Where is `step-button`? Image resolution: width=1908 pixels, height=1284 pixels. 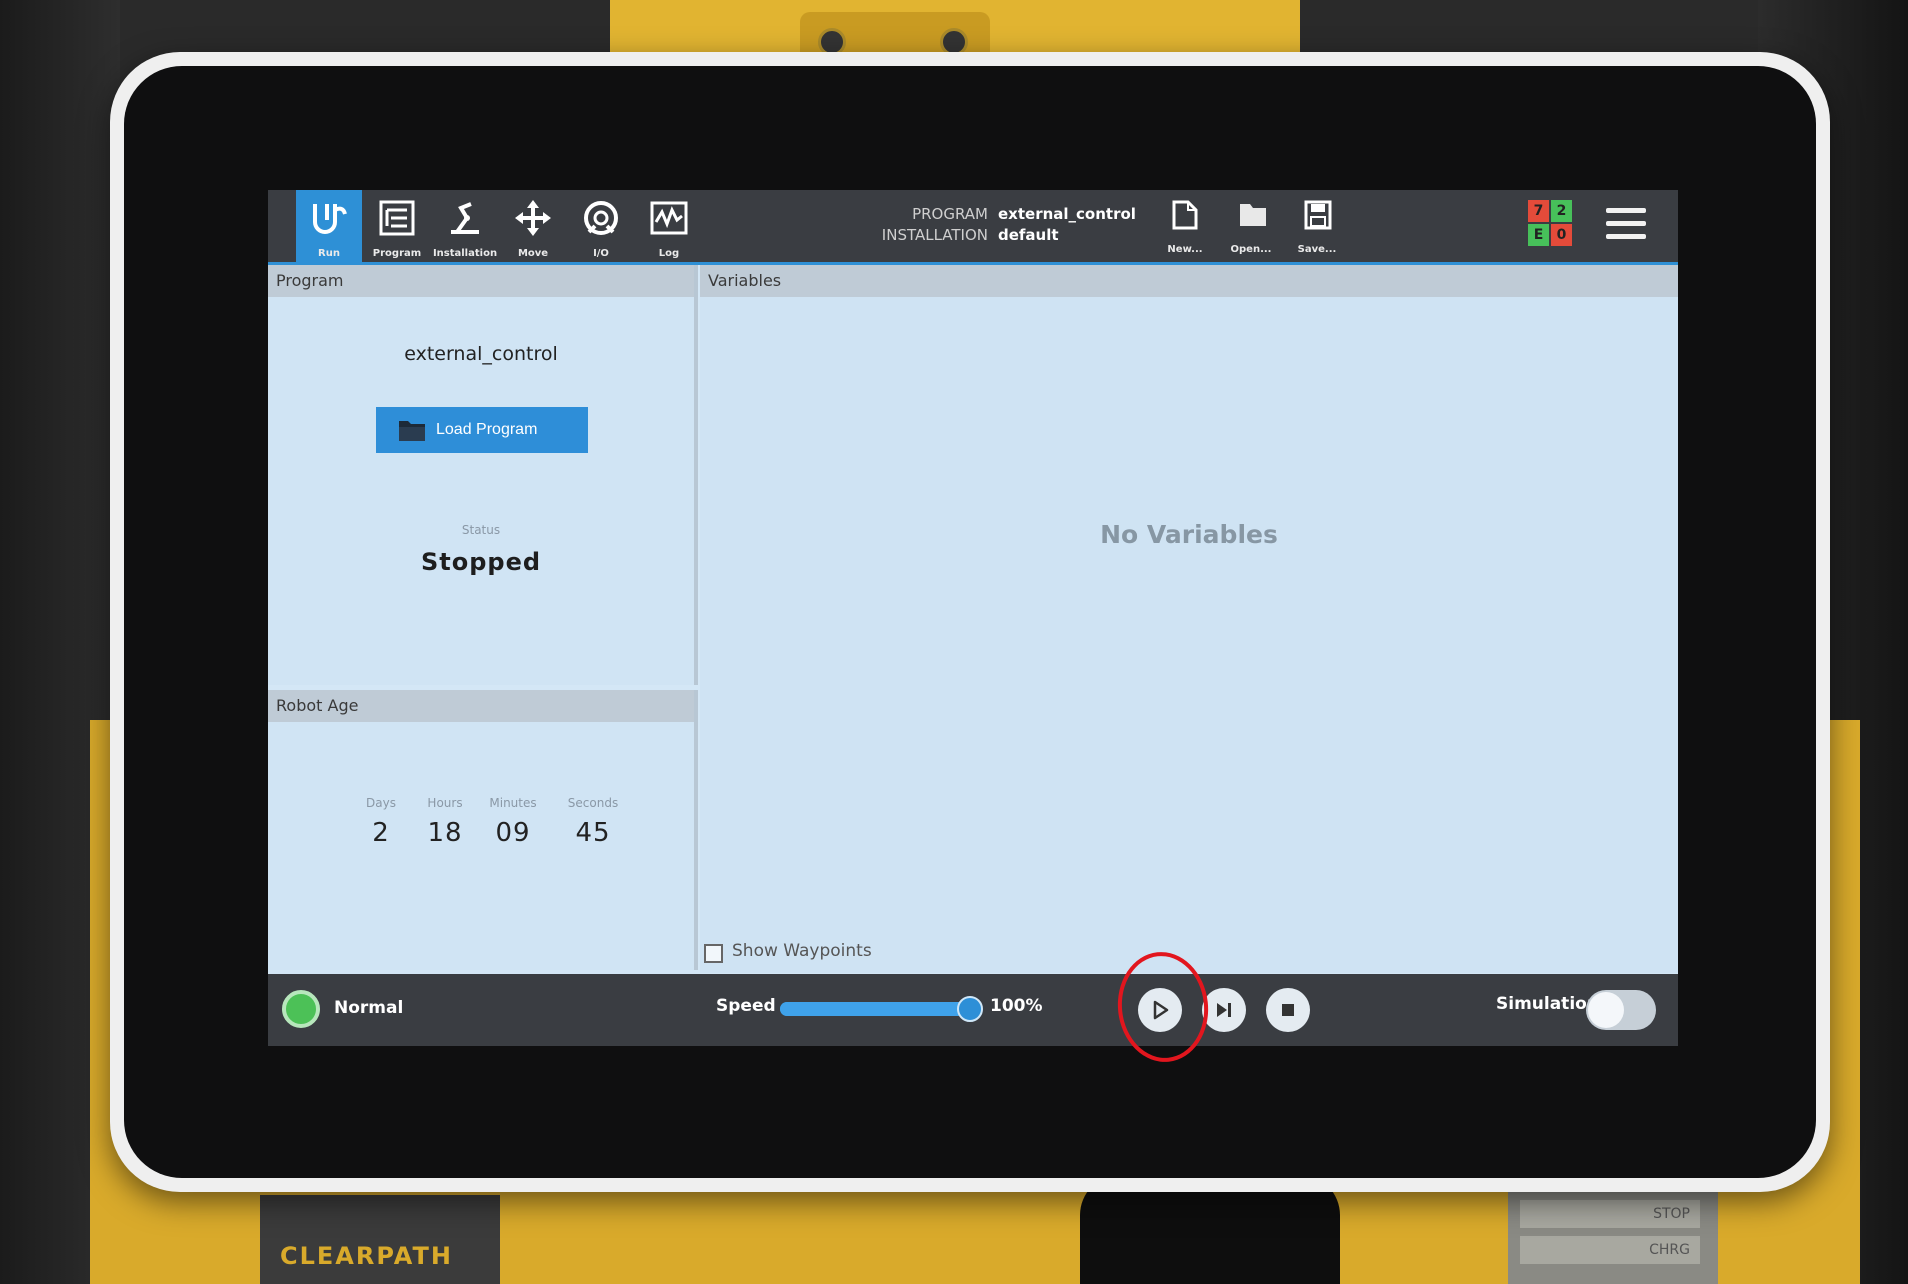 step-button is located at coordinates (1224, 1010).